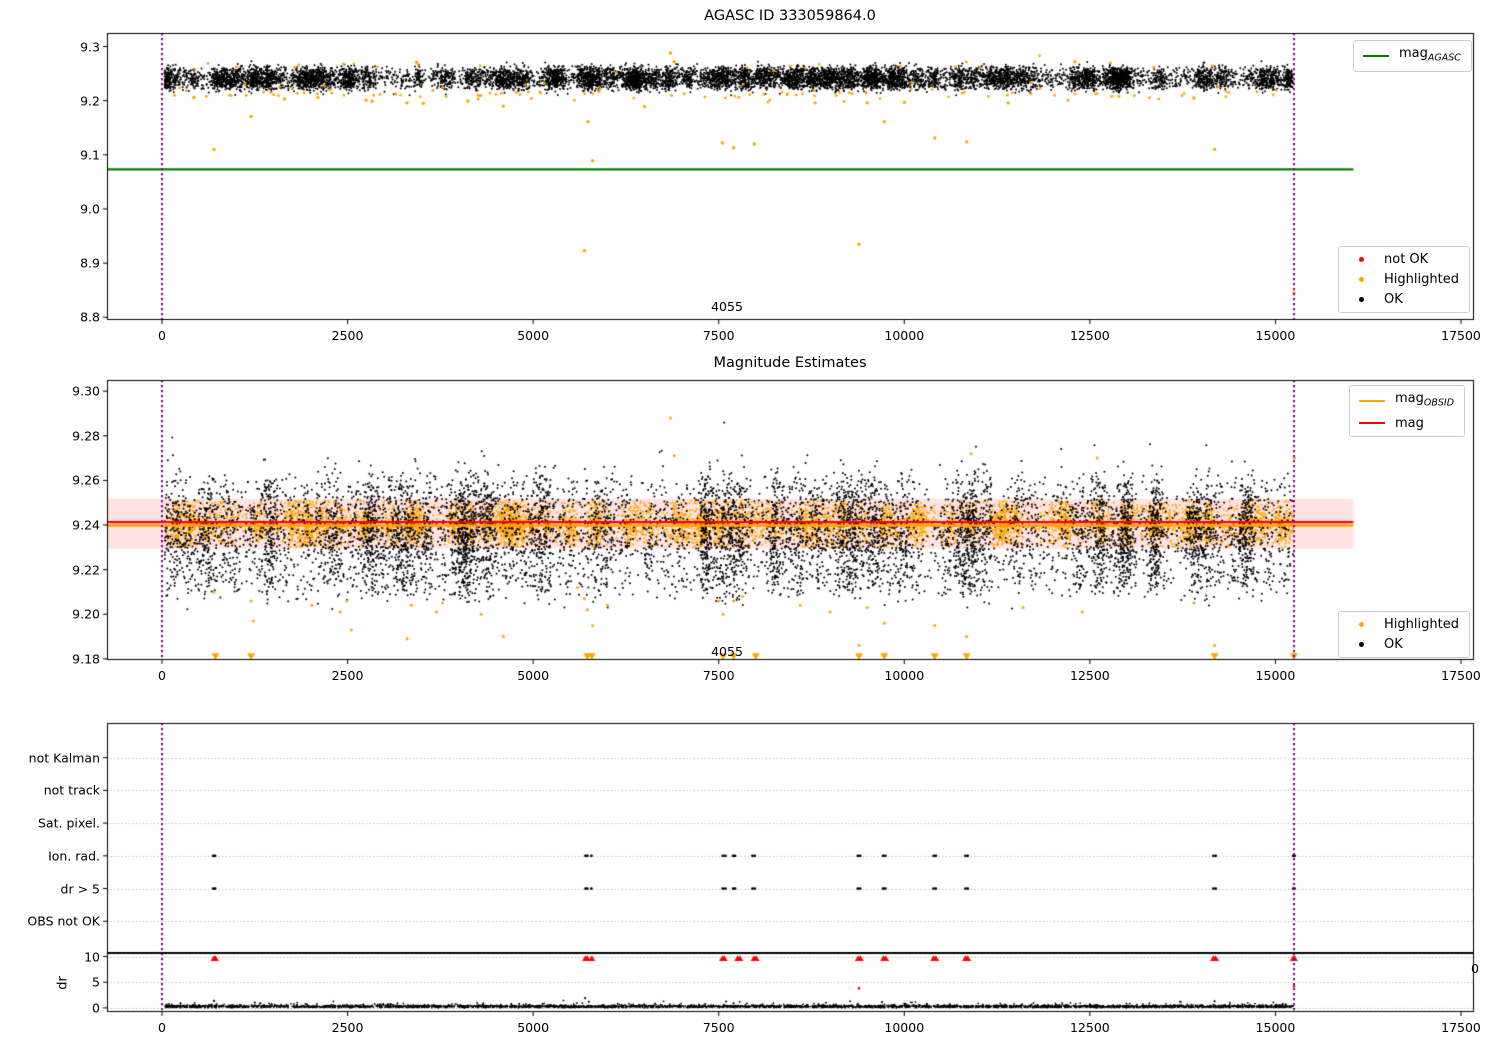 This screenshot has width=1500, height=1050. What do you see at coordinates (90, 155) in the screenshot?
I see `y-tick-label: 9.1` at bounding box center [90, 155].